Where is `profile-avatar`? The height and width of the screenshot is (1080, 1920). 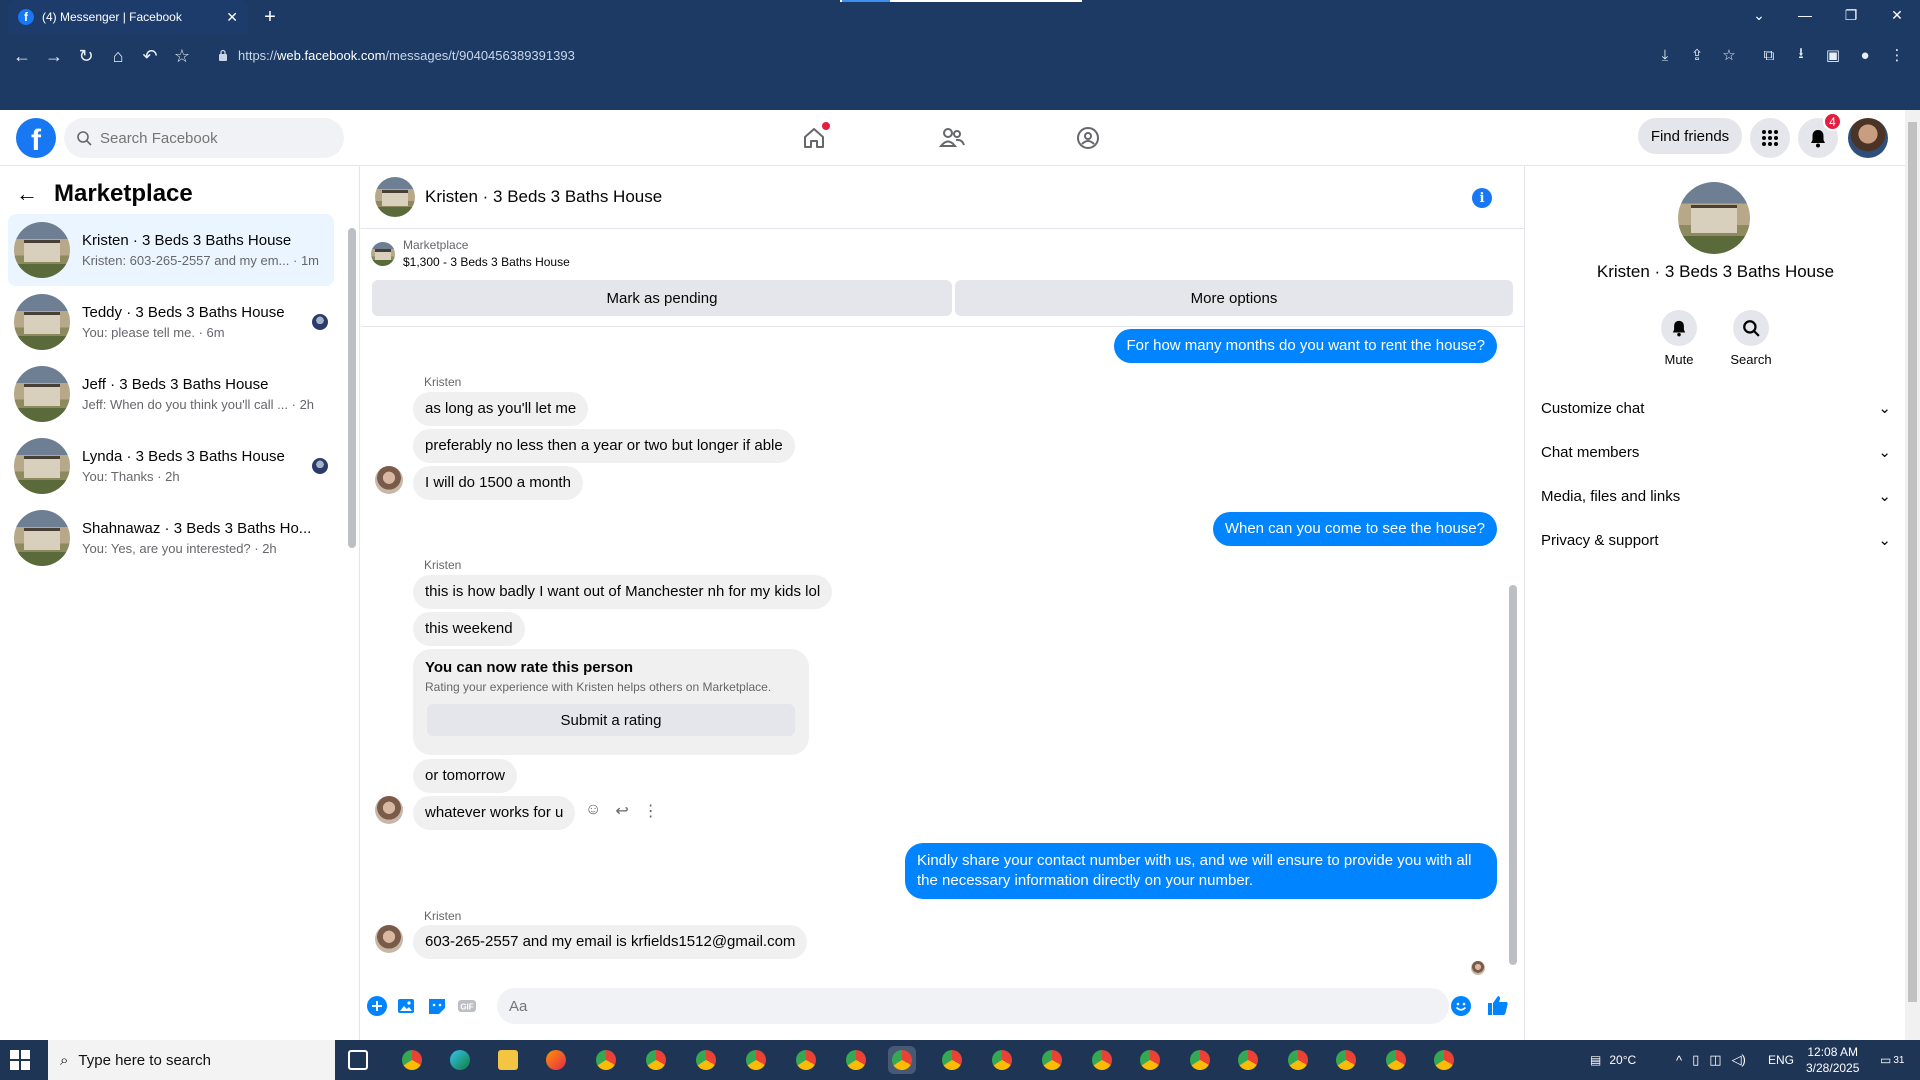 profile-avatar is located at coordinates (1868, 138).